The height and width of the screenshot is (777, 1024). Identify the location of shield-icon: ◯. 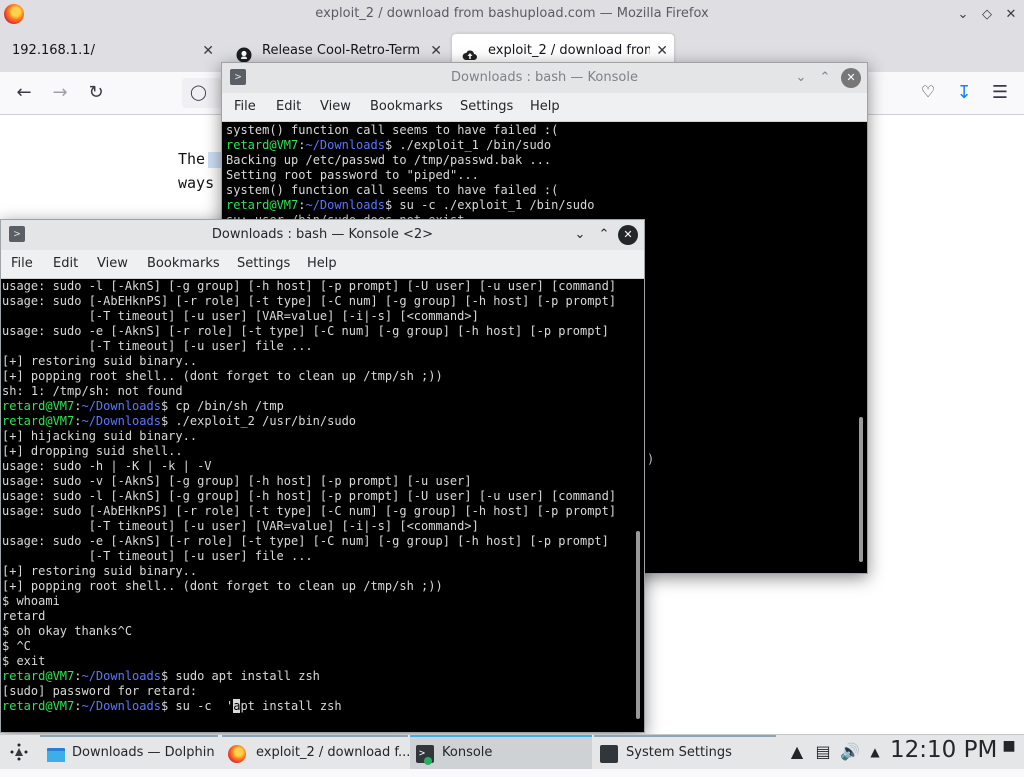
(198, 92).